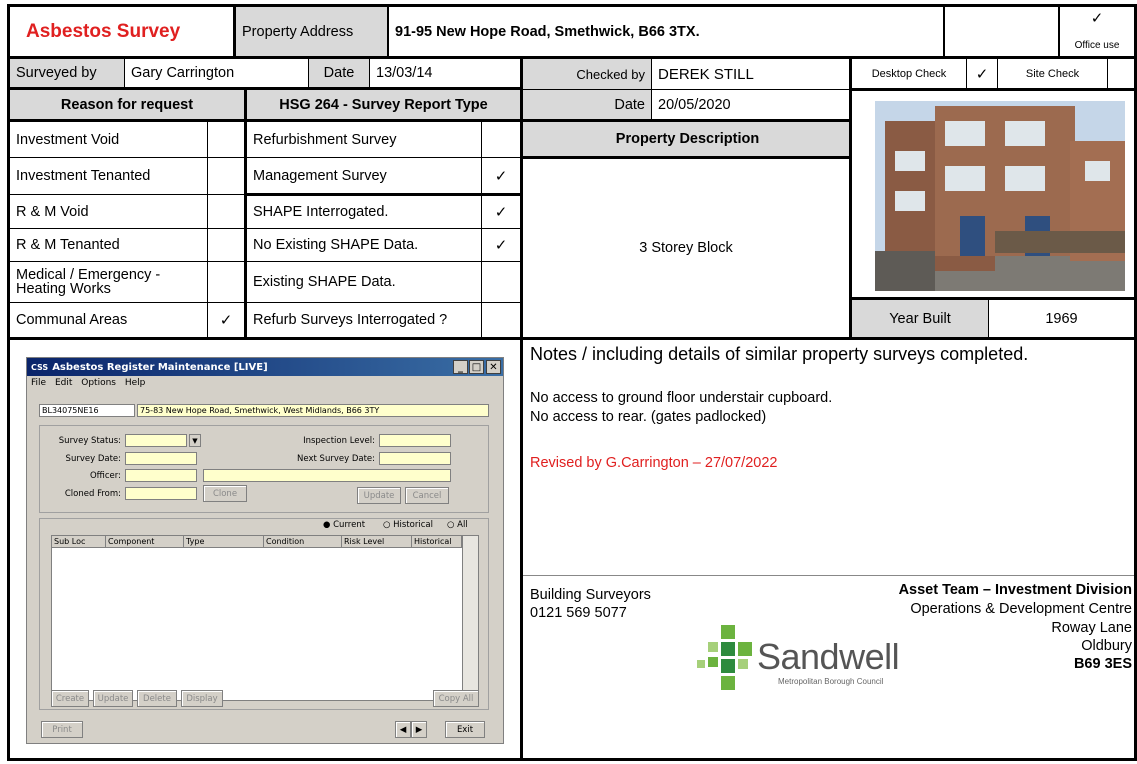  I want to click on property-address-label: Property Address, so click(311, 31).